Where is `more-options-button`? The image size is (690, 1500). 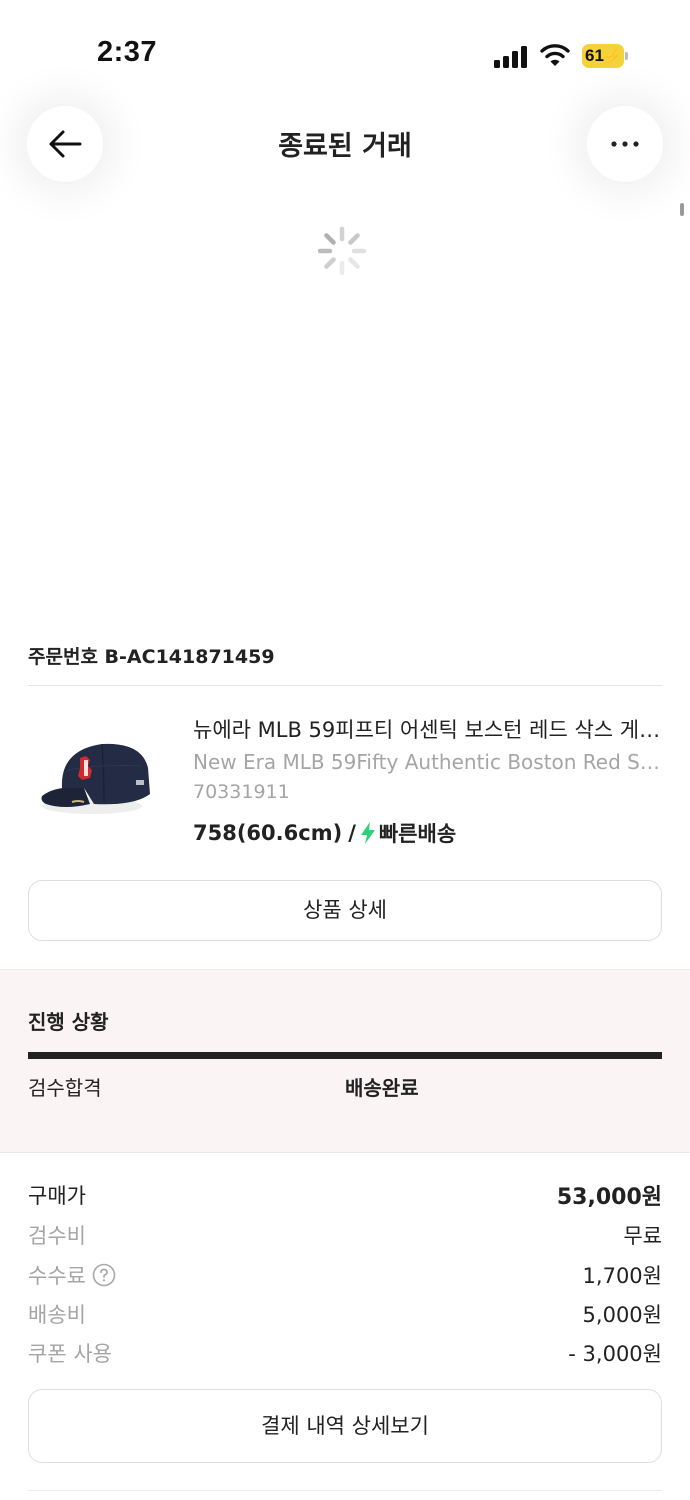 more-options-button is located at coordinates (625, 144).